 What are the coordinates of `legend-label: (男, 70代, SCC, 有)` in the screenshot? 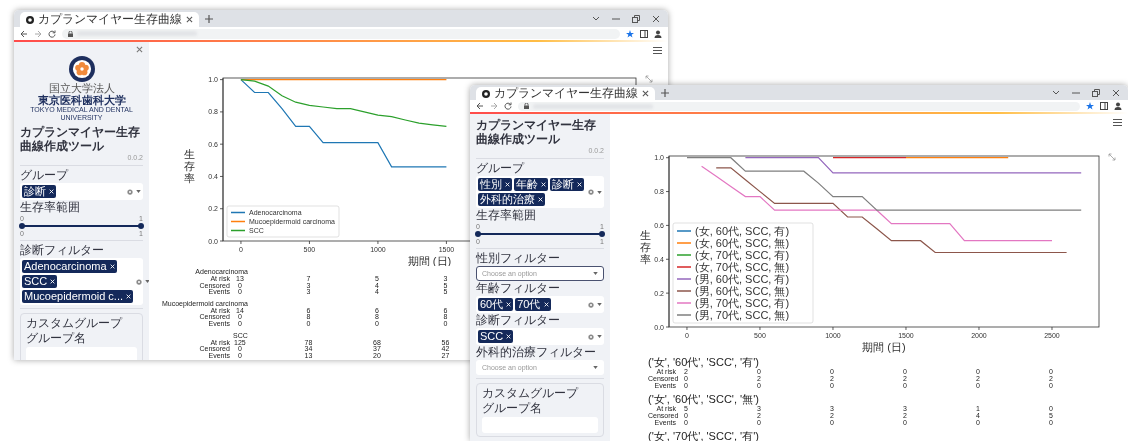 It's located at (742, 302).